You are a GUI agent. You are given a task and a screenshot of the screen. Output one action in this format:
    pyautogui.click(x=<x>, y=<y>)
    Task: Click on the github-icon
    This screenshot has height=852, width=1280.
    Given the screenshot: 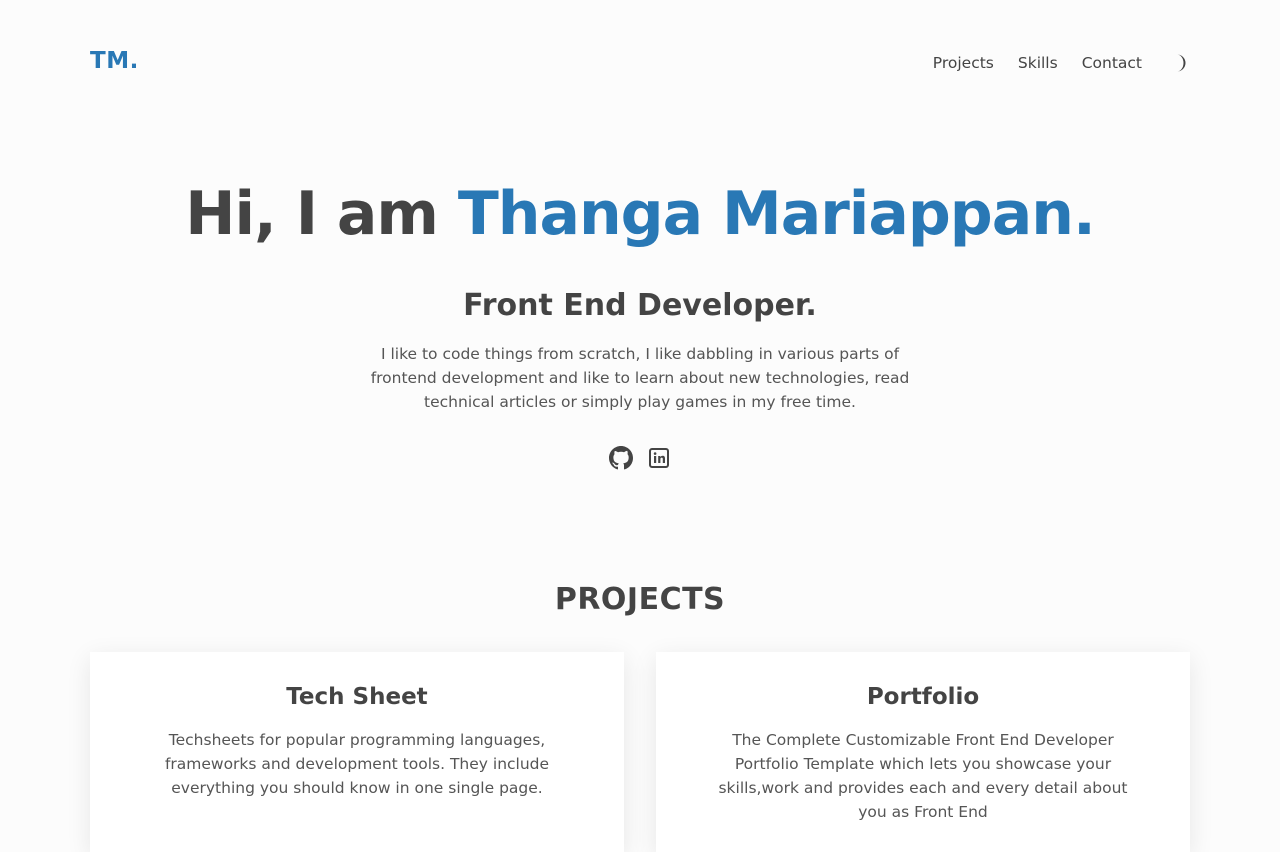 What is the action you would take?
    pyautogui.click(x=621, y=458)
    